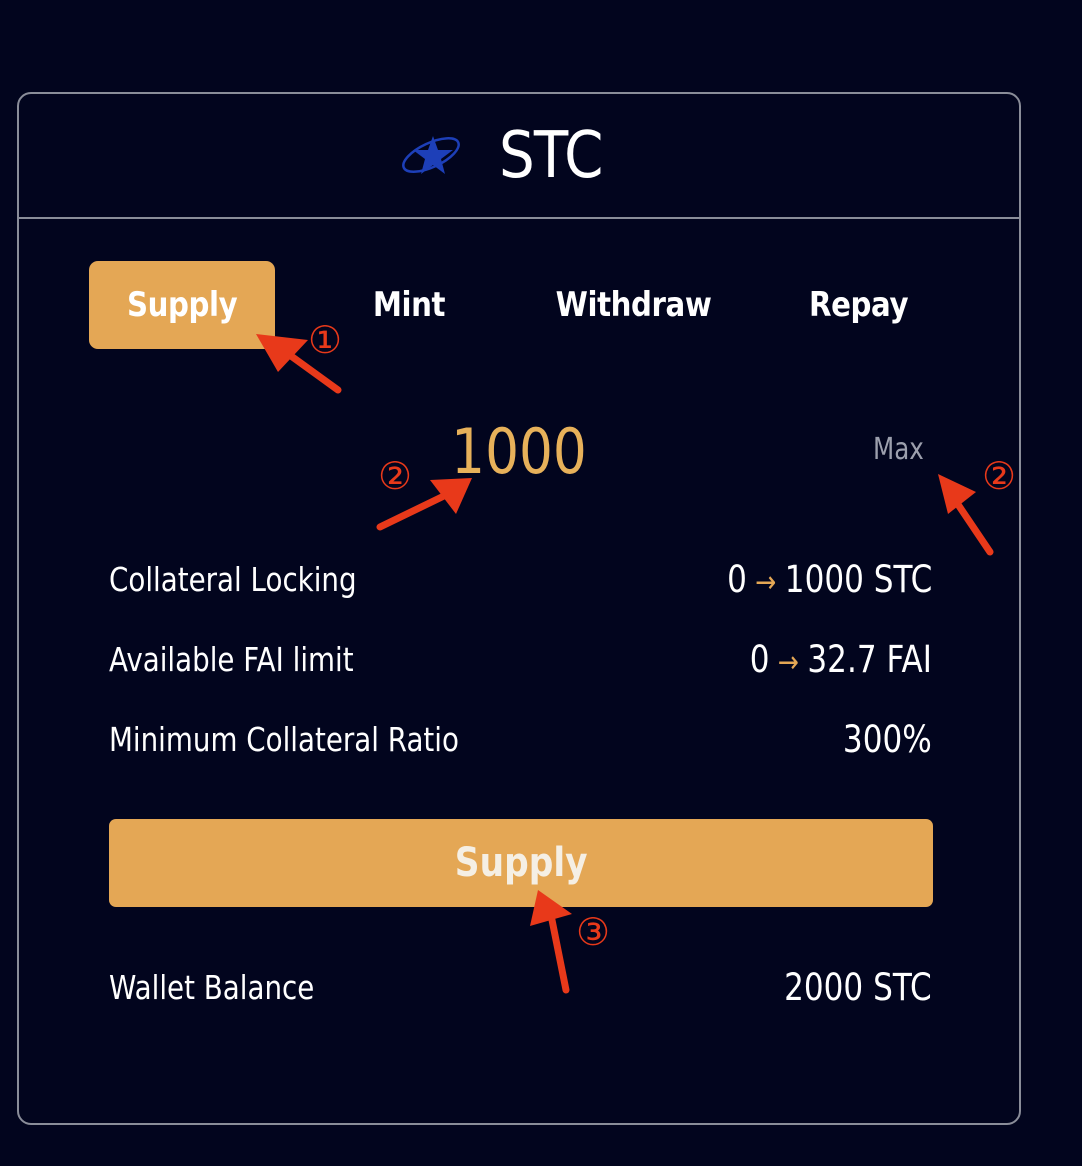 This screenshot has height=1166, width=1082. I want to click on available-fai-limit-row: Available FAI limit 0 → 32.7 FAI, so click(520, 660).